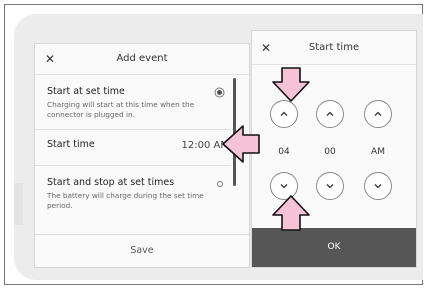 This screenshot has width=427, height=289. What do you see at coordinates (284, 152) in the screenshot?
I see `hour-value: 04` at bounding box center [284, 152].